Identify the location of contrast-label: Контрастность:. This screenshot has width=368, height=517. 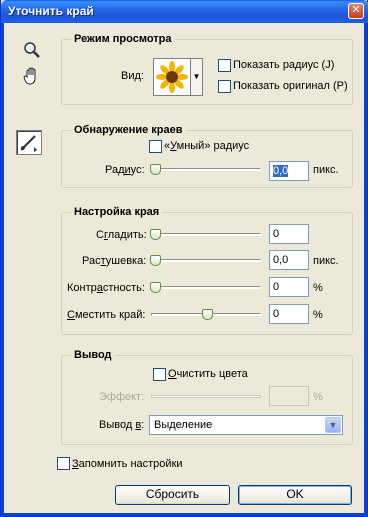
(106, 288).